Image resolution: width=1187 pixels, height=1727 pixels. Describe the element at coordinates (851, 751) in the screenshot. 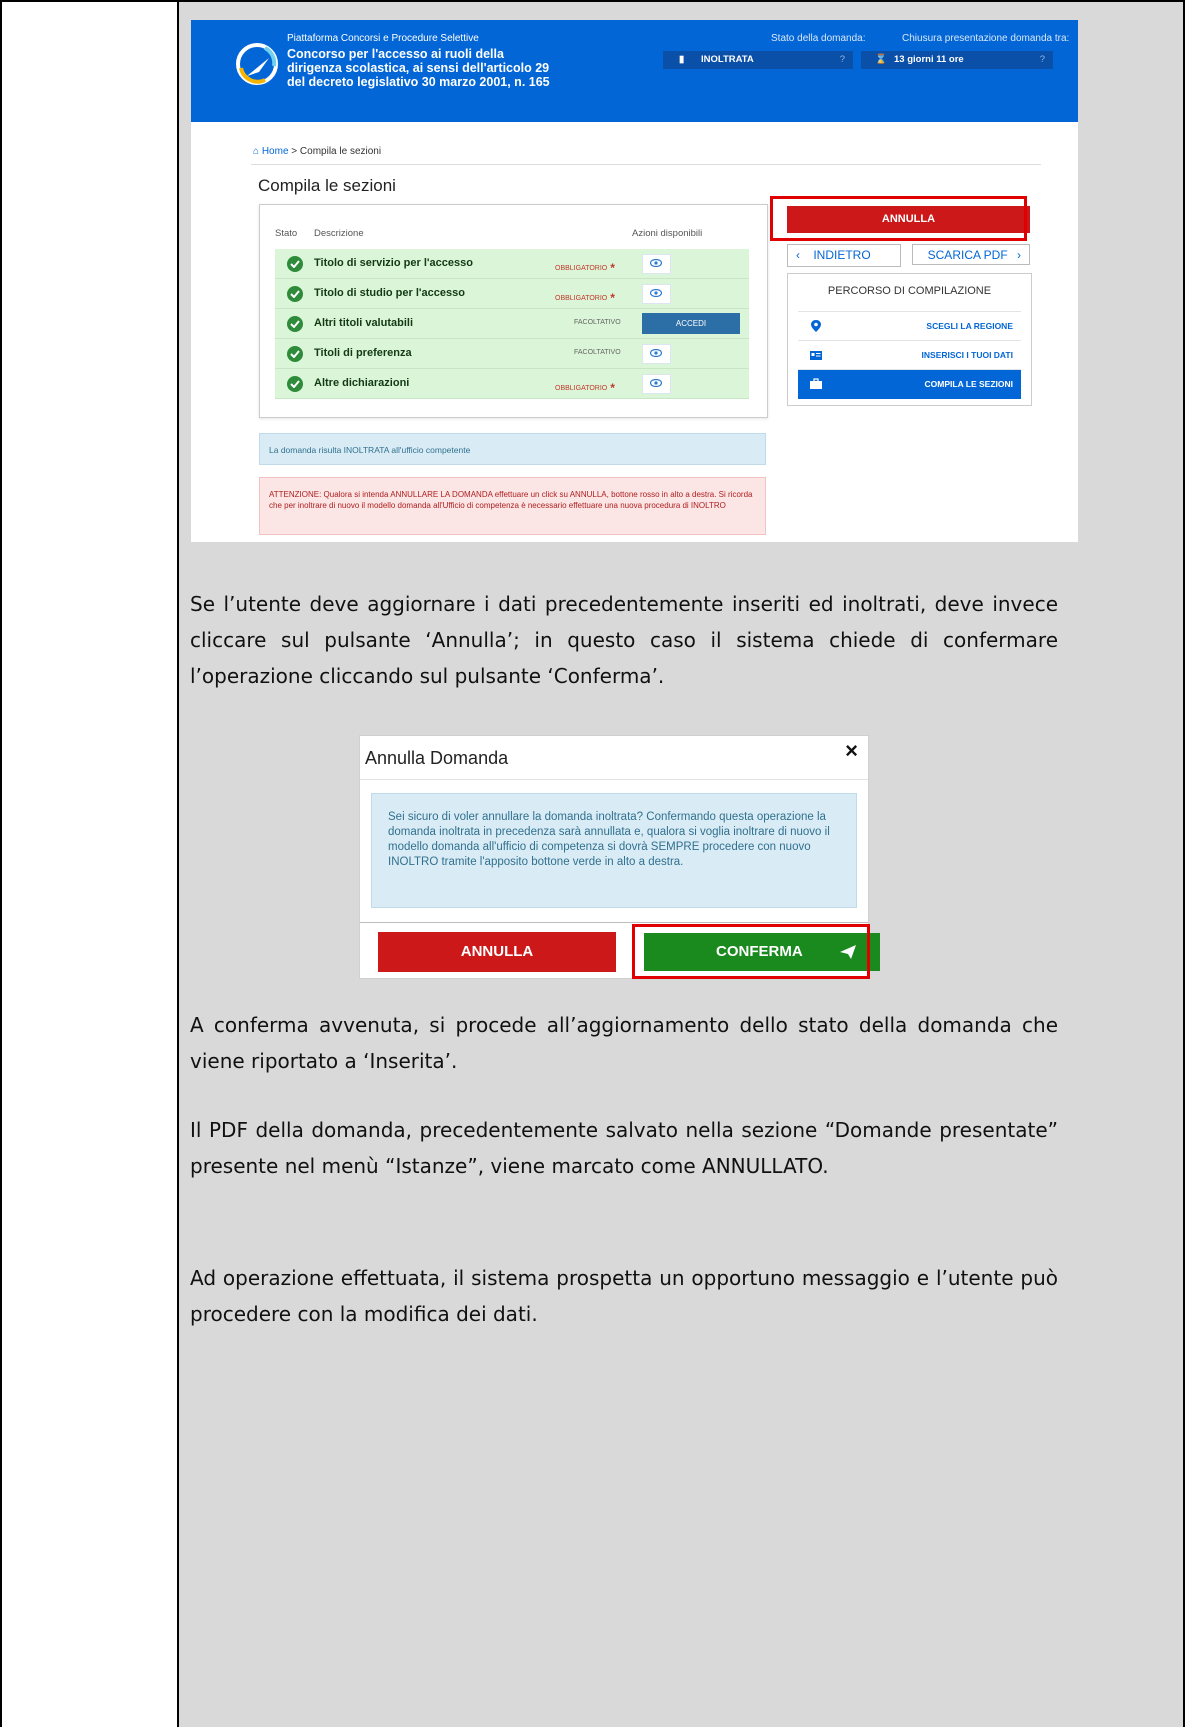

I see `close-icon: ×` at that location.